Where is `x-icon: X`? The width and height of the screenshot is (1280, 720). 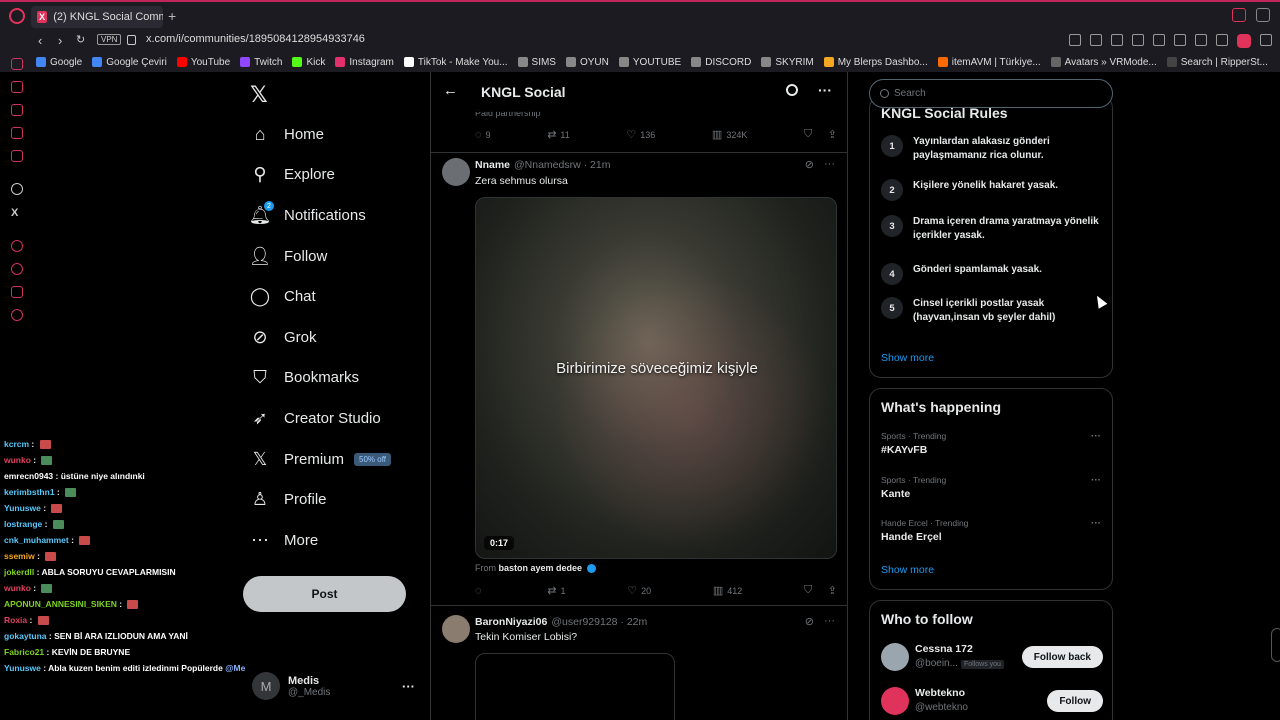
x-icon: X is located at coordinates (17, 213).